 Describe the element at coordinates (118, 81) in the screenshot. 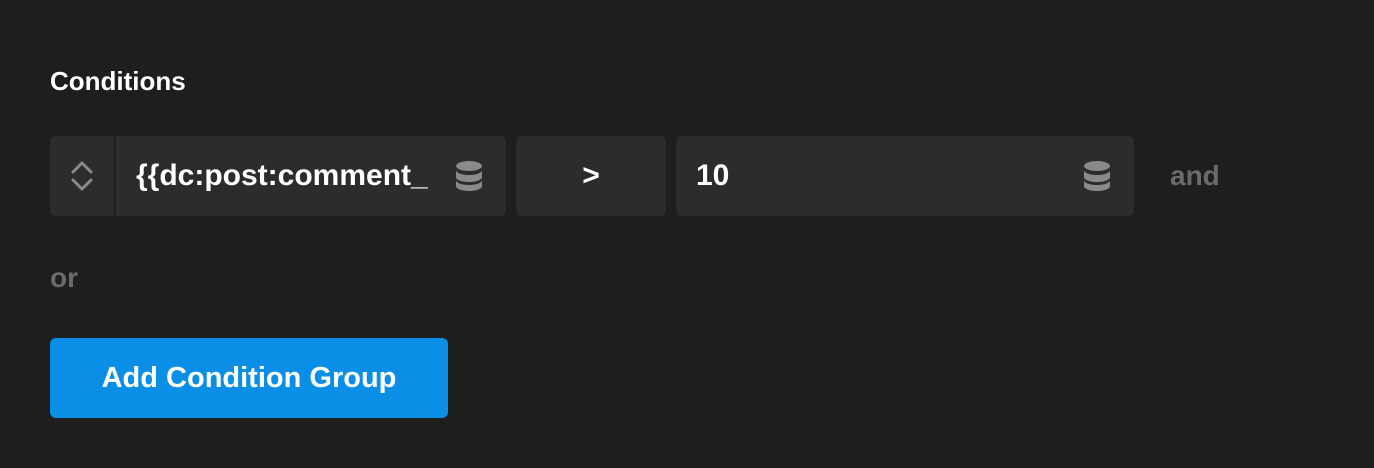

I see `section-title: Conditions` at that location.